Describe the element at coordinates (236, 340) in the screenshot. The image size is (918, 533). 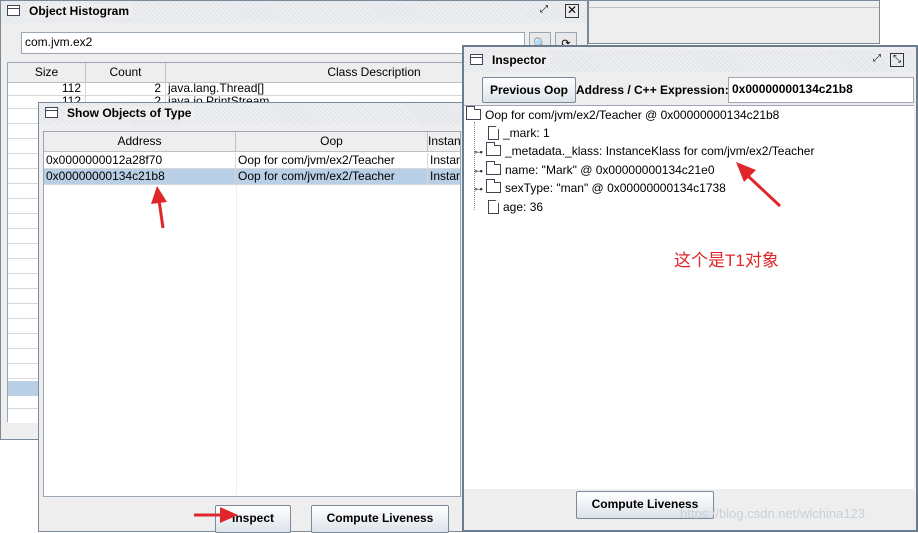
I see `table-gridline-oop` at that location.